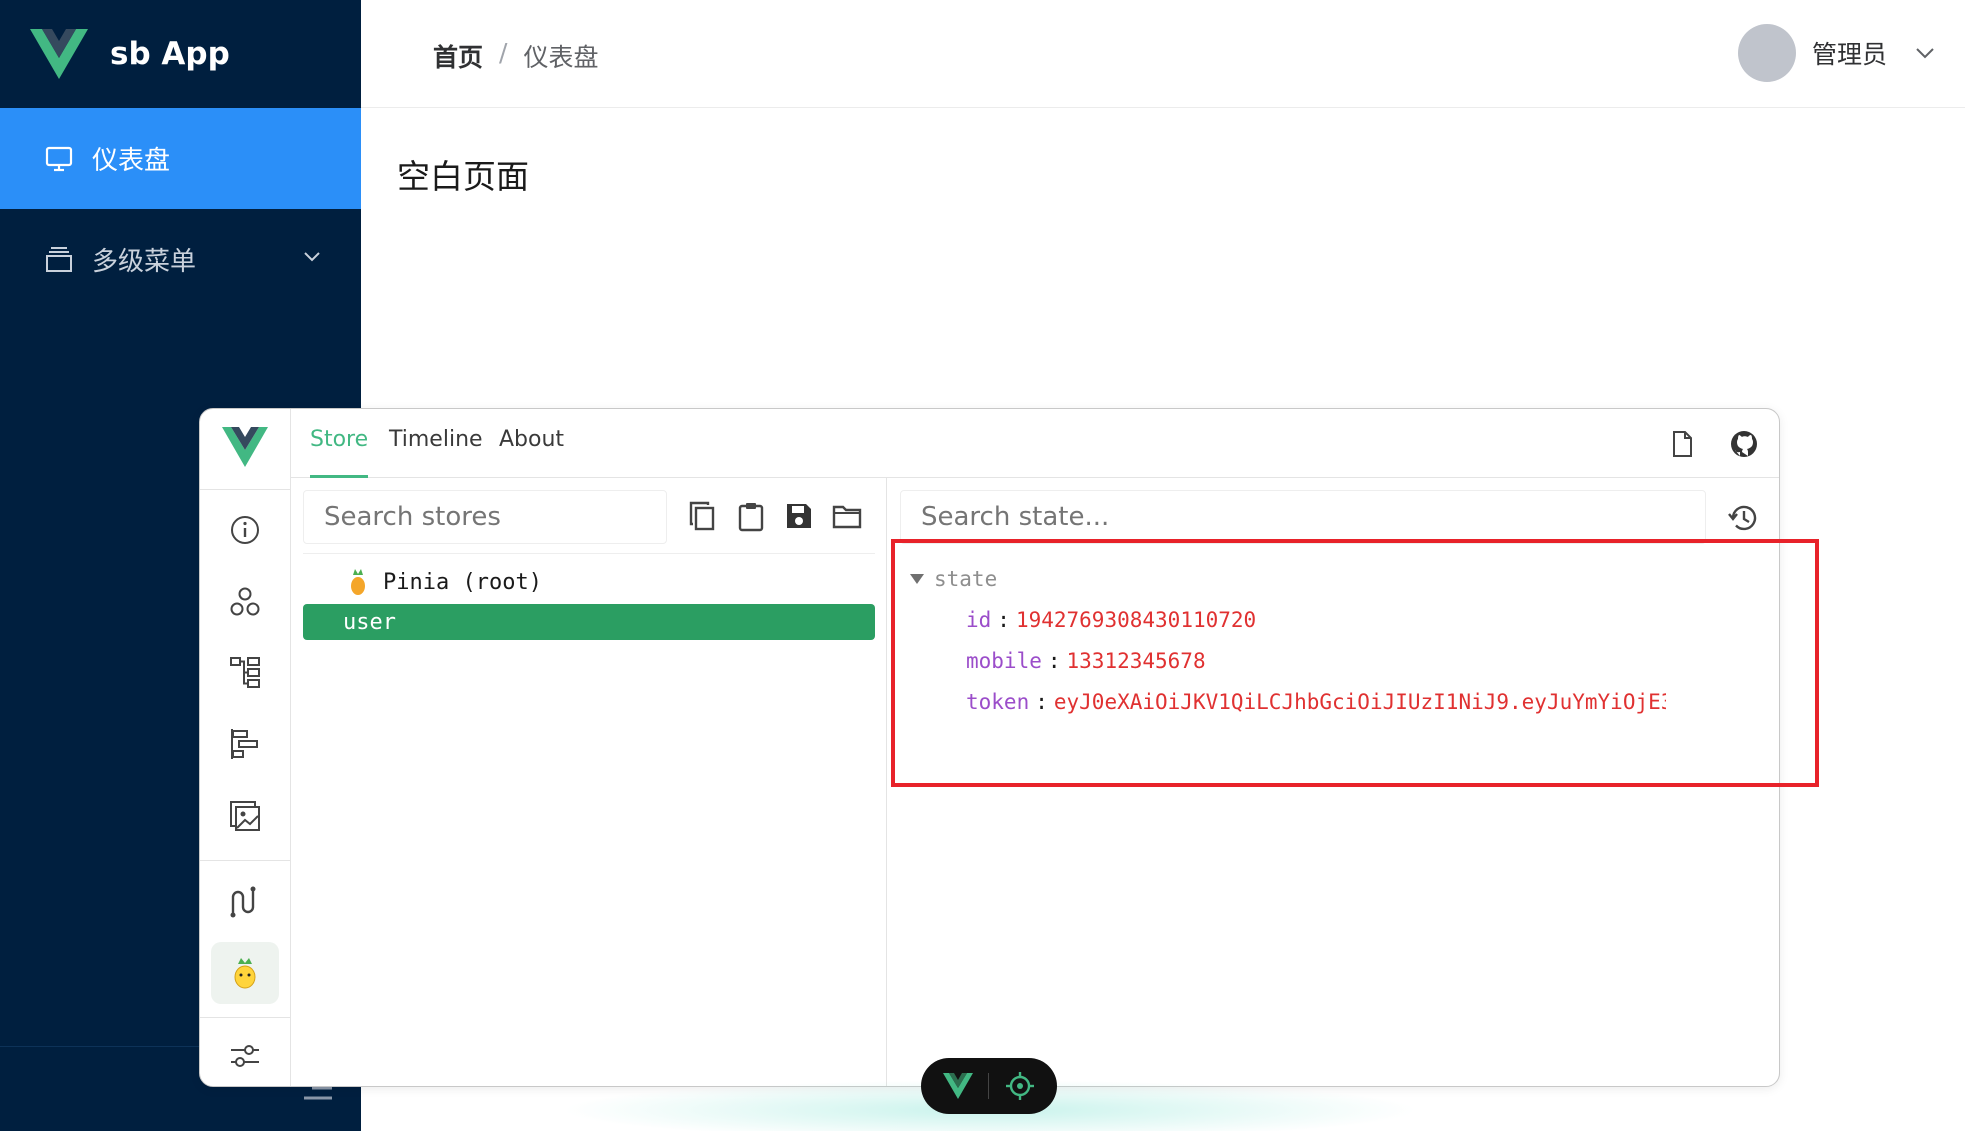  What do you see at coordinates (485, 517) in the screenshot?
I see `store-search-input` at bounding box center [485, 517].